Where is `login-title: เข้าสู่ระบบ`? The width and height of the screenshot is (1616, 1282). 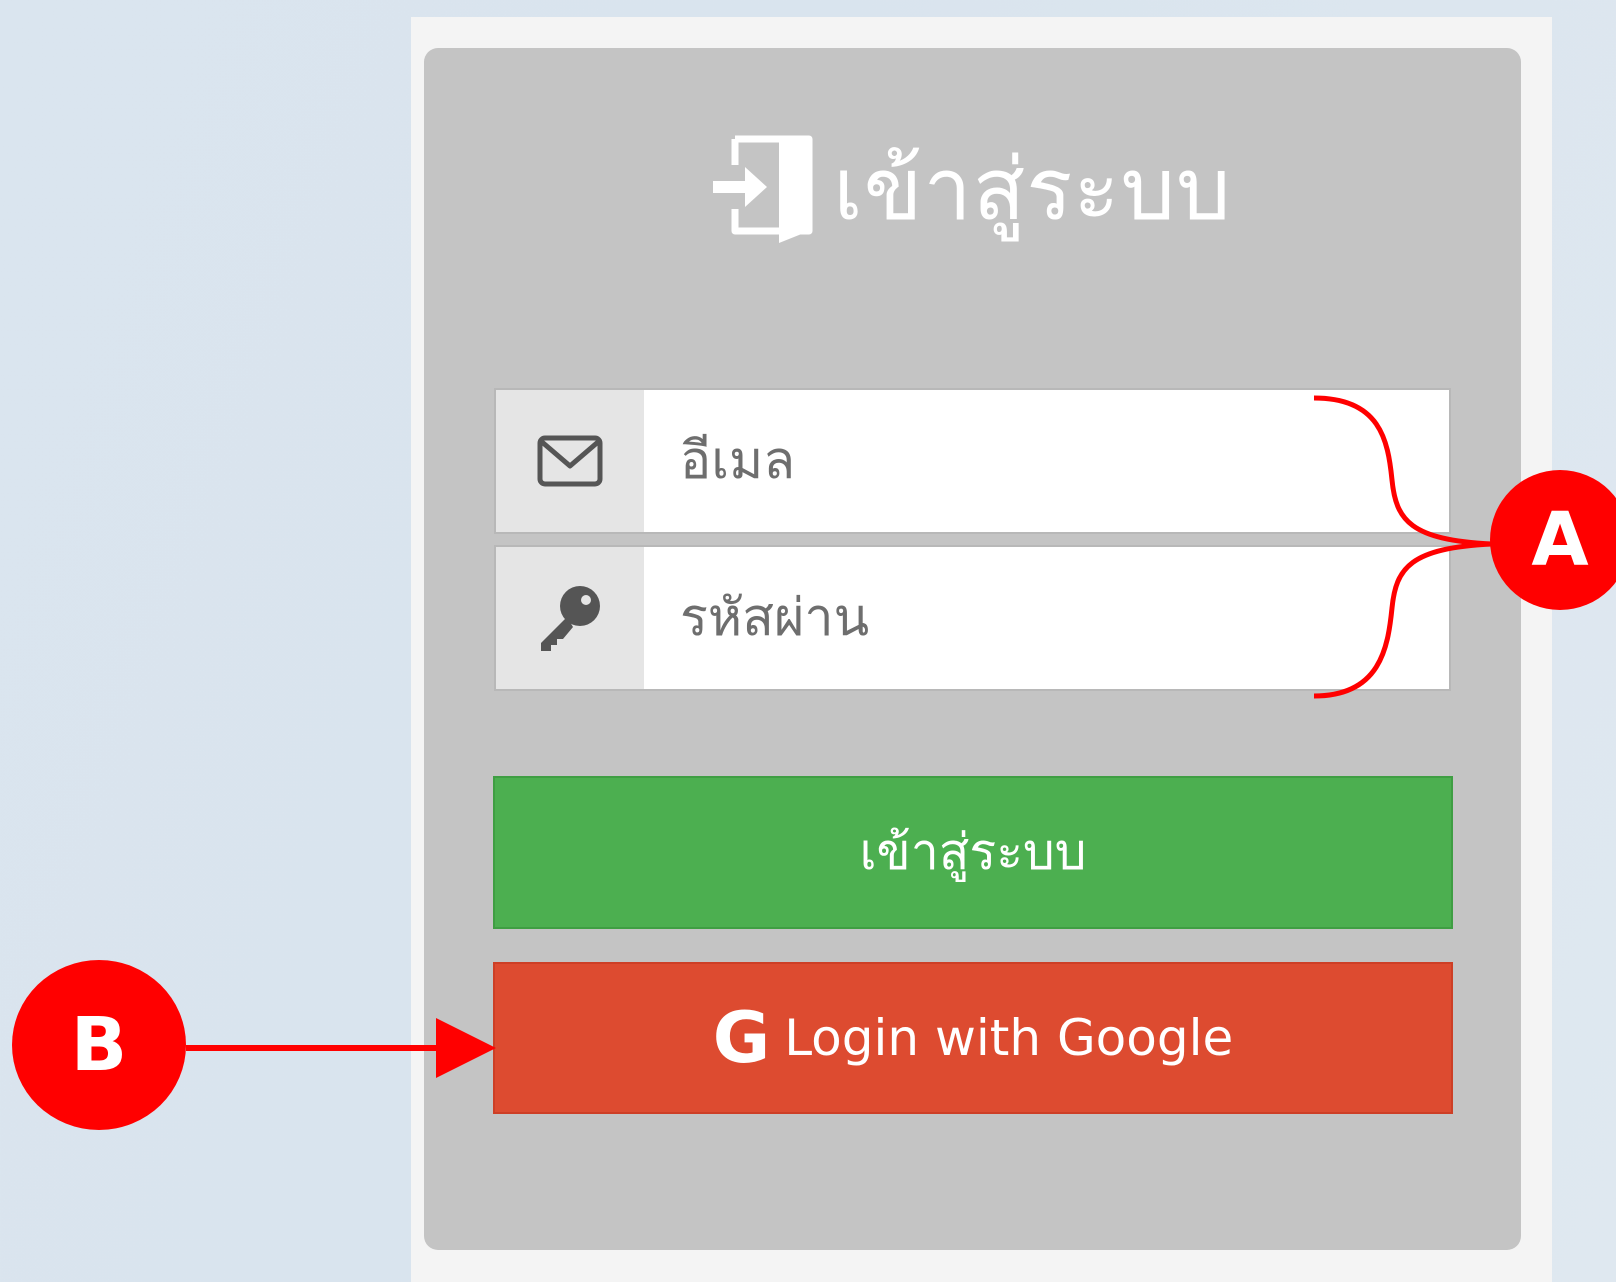
login-title: เข้าสู่ระบบ is located at coordinates (1032, 190).